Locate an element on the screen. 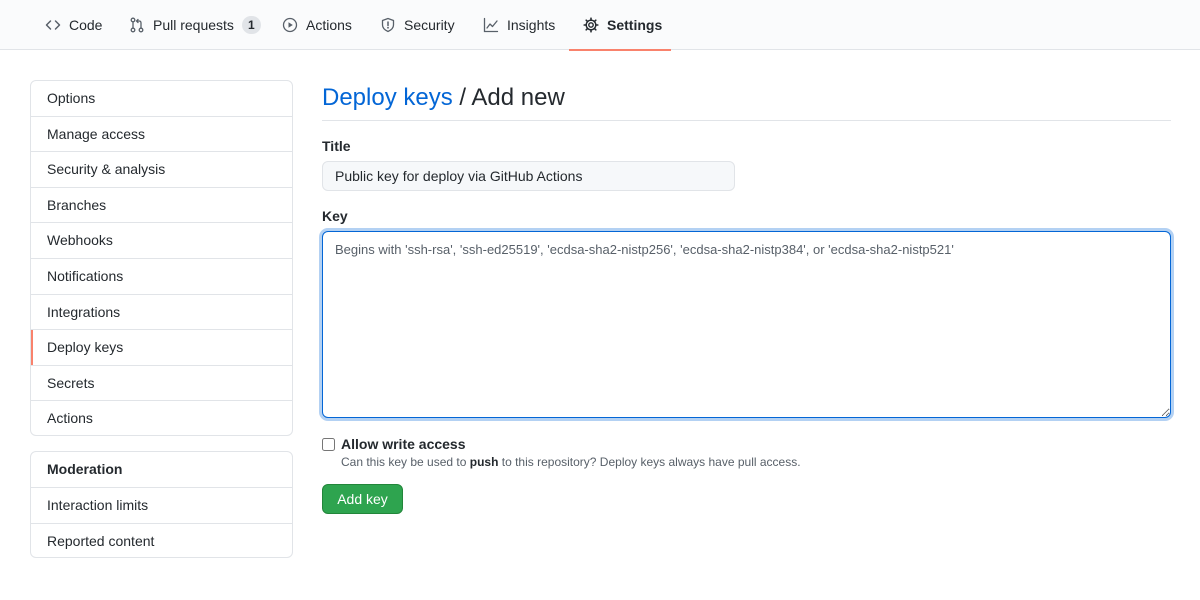 The width and height of the screenshot is (1200, 600). breadcrumb-current: / Add new is located at coordinates (508, 97).